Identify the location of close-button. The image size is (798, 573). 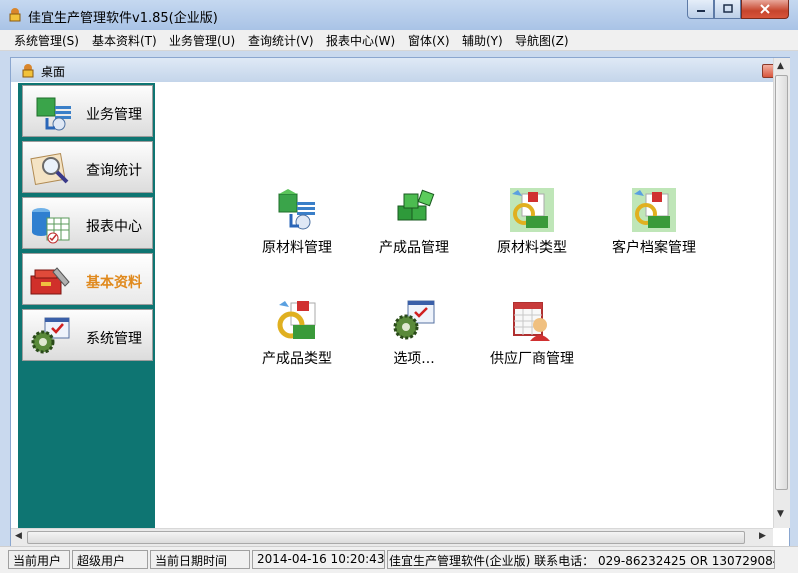
(765, 9).